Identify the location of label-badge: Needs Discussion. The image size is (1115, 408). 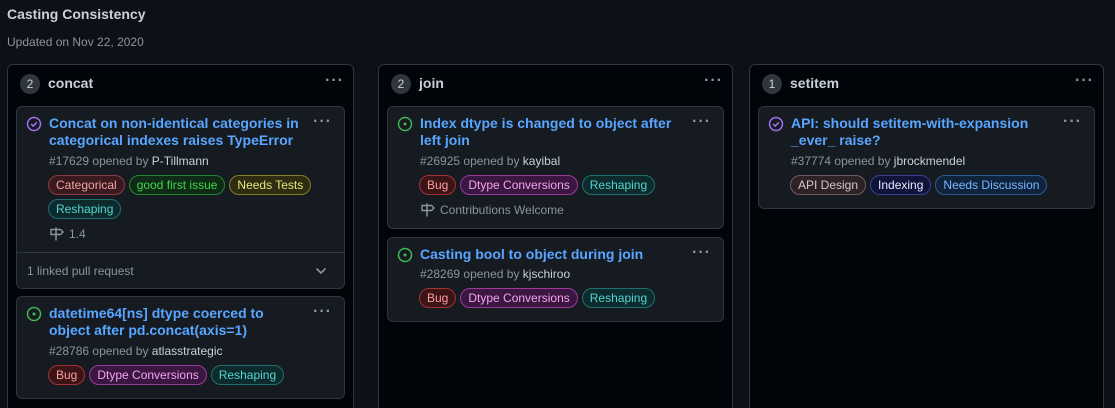
(991, 185).